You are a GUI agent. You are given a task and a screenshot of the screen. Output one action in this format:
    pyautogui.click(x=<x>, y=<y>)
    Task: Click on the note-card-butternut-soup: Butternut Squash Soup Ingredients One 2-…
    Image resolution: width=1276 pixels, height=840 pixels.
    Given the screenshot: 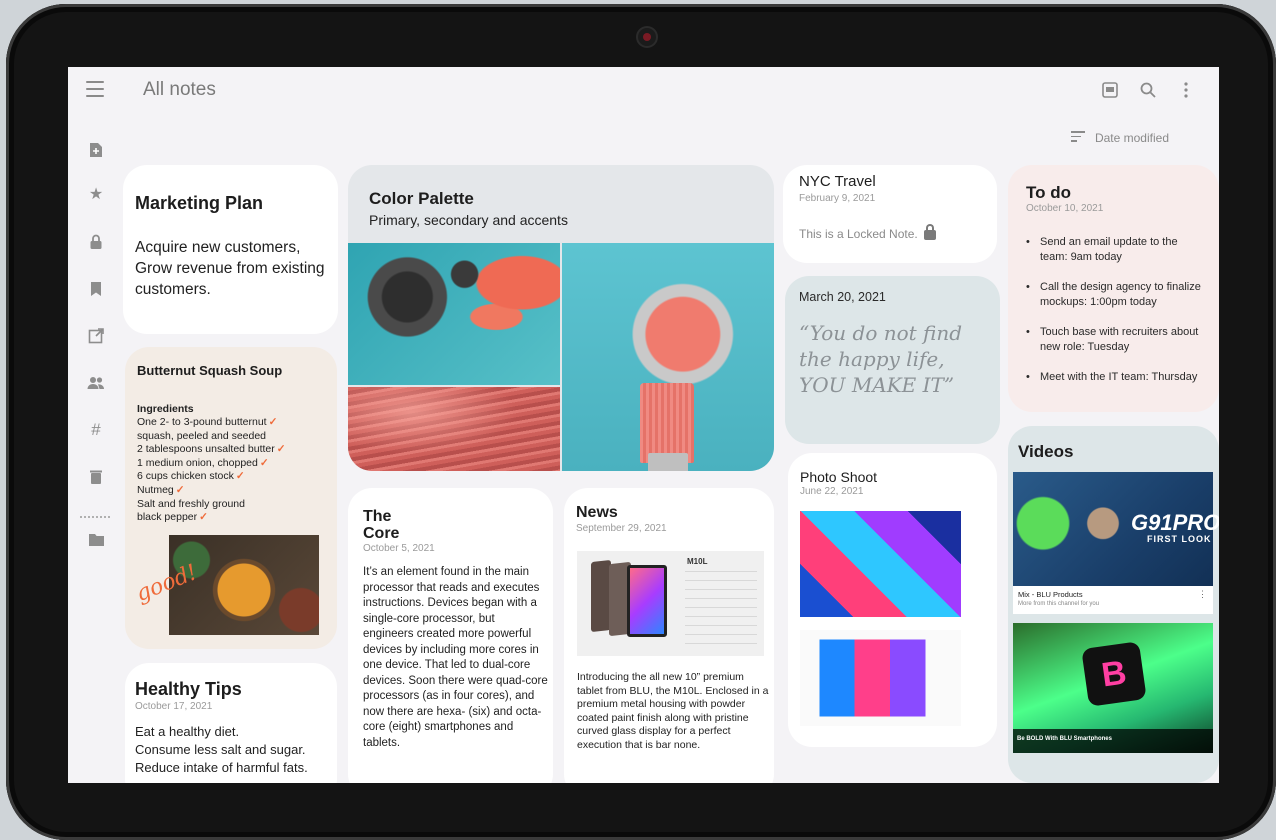 What is the action you would take?
    pyautogui.click(x=231, y=498)
    